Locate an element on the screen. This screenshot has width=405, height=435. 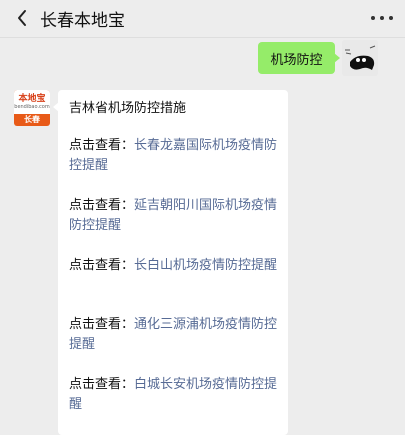
avatar-city-label: 长春 is located at coordinates (32, 119).